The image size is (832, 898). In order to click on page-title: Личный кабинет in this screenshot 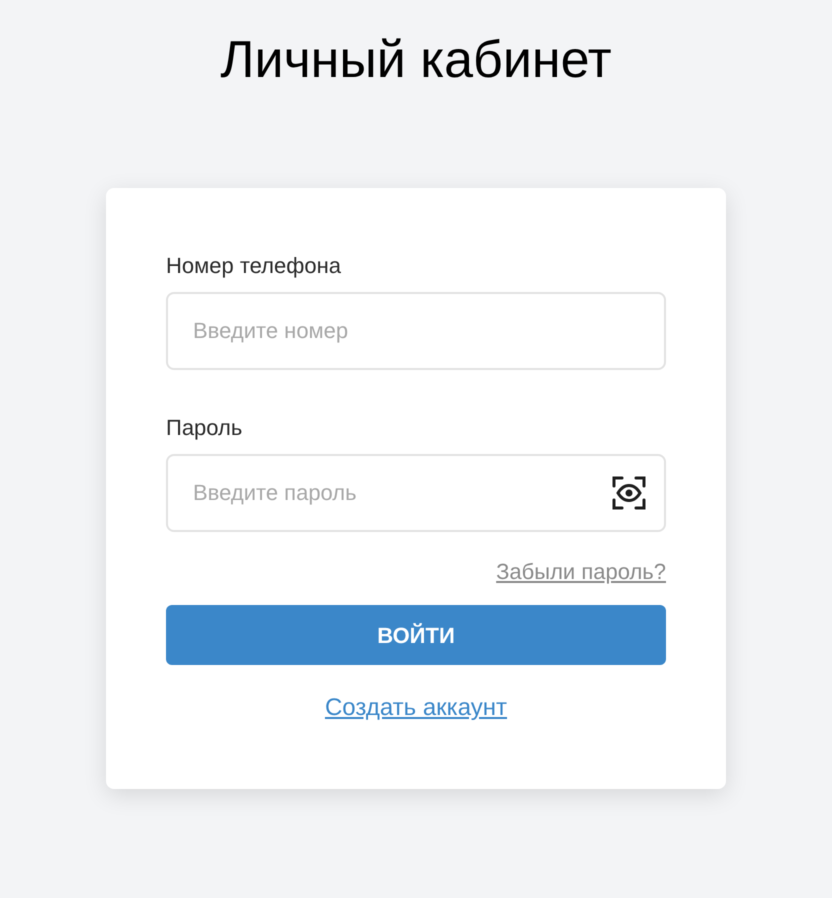, I will do `click(416, 60)`.